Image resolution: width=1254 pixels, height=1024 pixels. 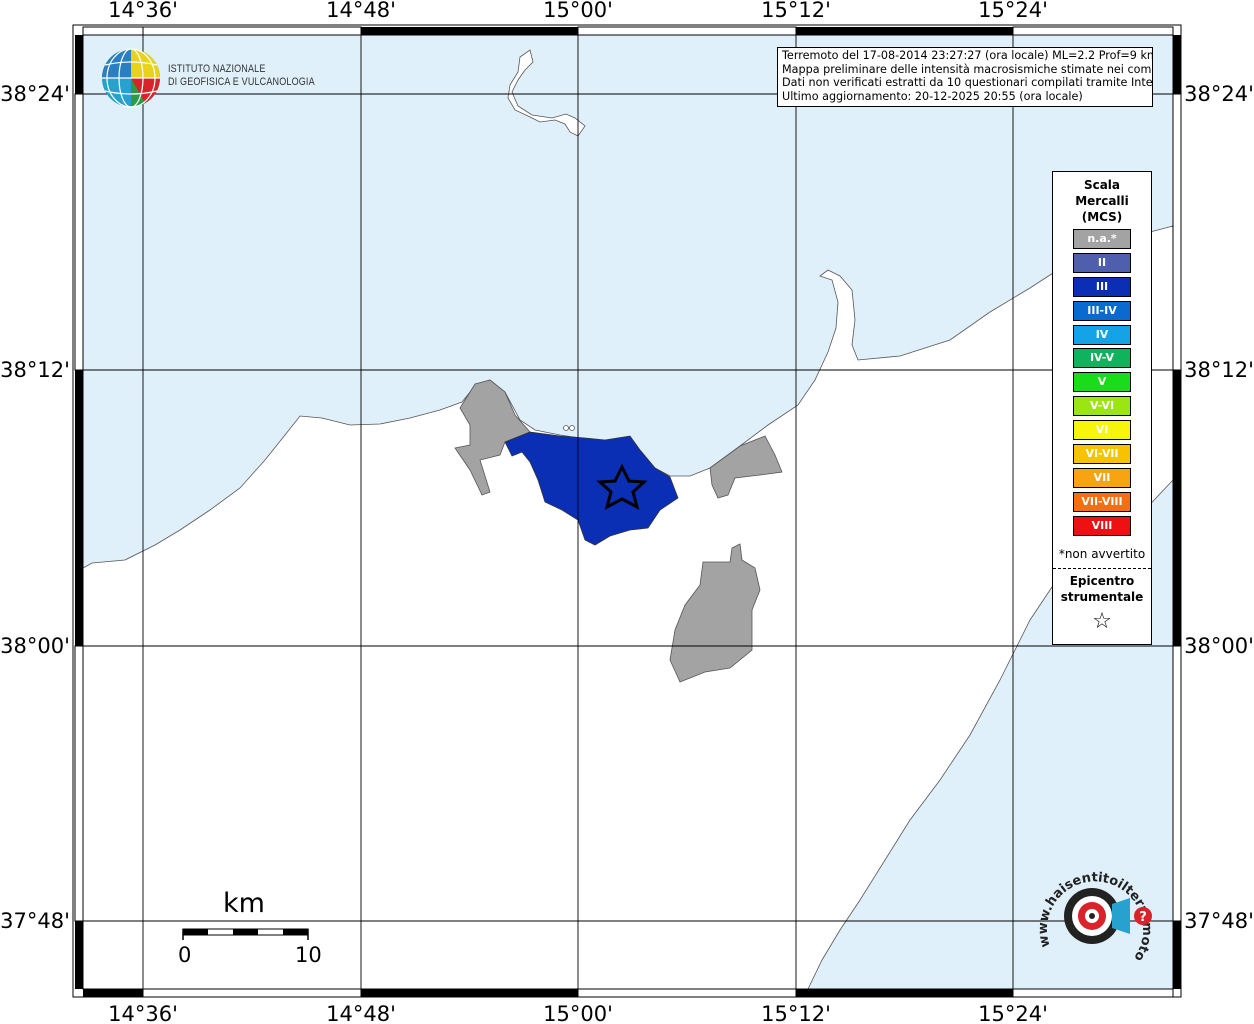 What do you see at coordinates (308, 955) in the screenshot?
I see `scale-max: 10` at bounding box center [308, 955].